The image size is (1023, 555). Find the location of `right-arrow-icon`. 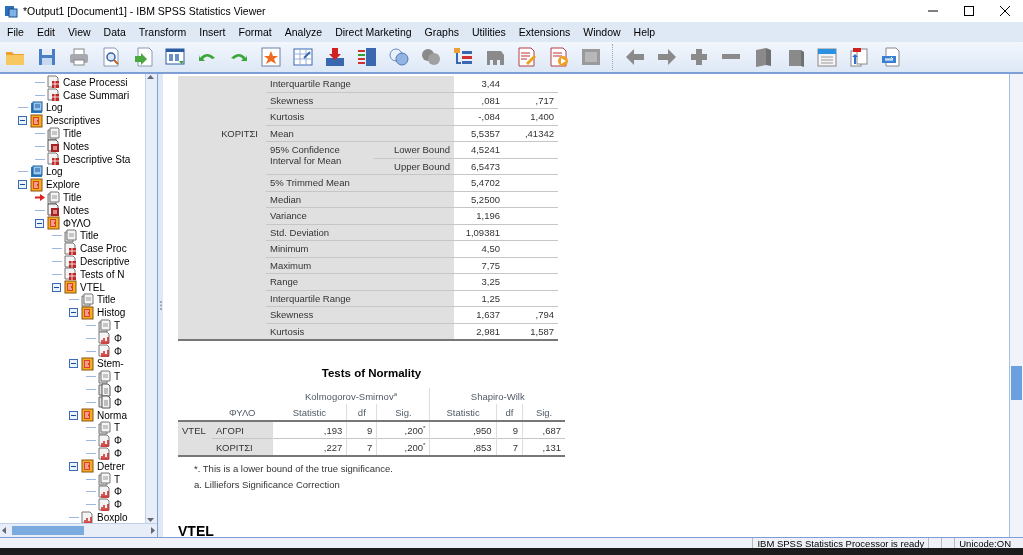

right-arrow-icon is located at coordinates (667, 57).